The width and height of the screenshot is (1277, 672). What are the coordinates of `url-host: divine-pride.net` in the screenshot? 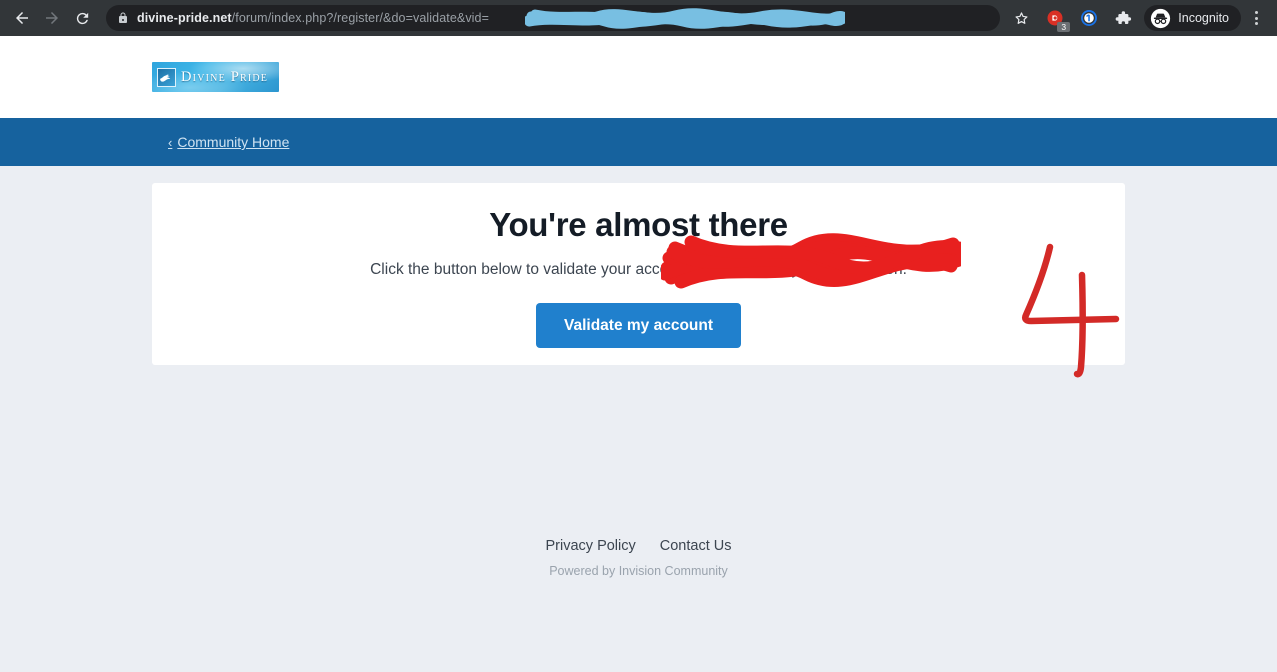 It's located at (184, 18).